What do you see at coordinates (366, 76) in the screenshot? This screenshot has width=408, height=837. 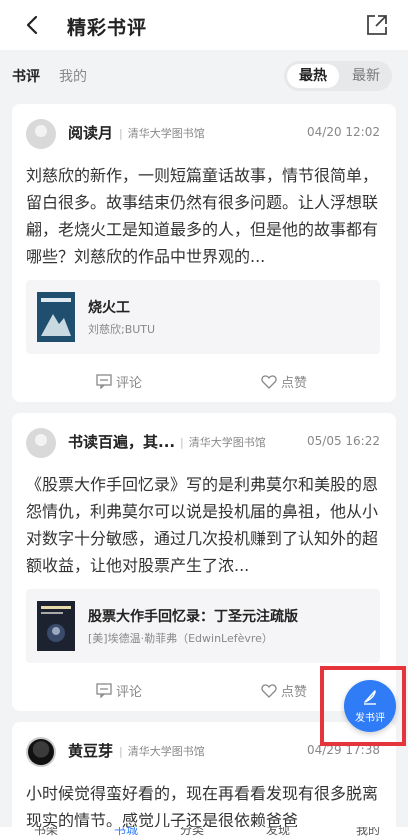 I see `sort-newest-button: 最新` at bounding box center [366, 76].